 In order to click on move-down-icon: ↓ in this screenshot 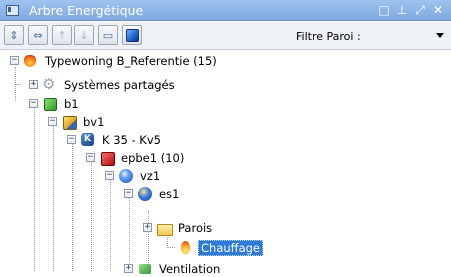, I will do `click(84, 35)`.